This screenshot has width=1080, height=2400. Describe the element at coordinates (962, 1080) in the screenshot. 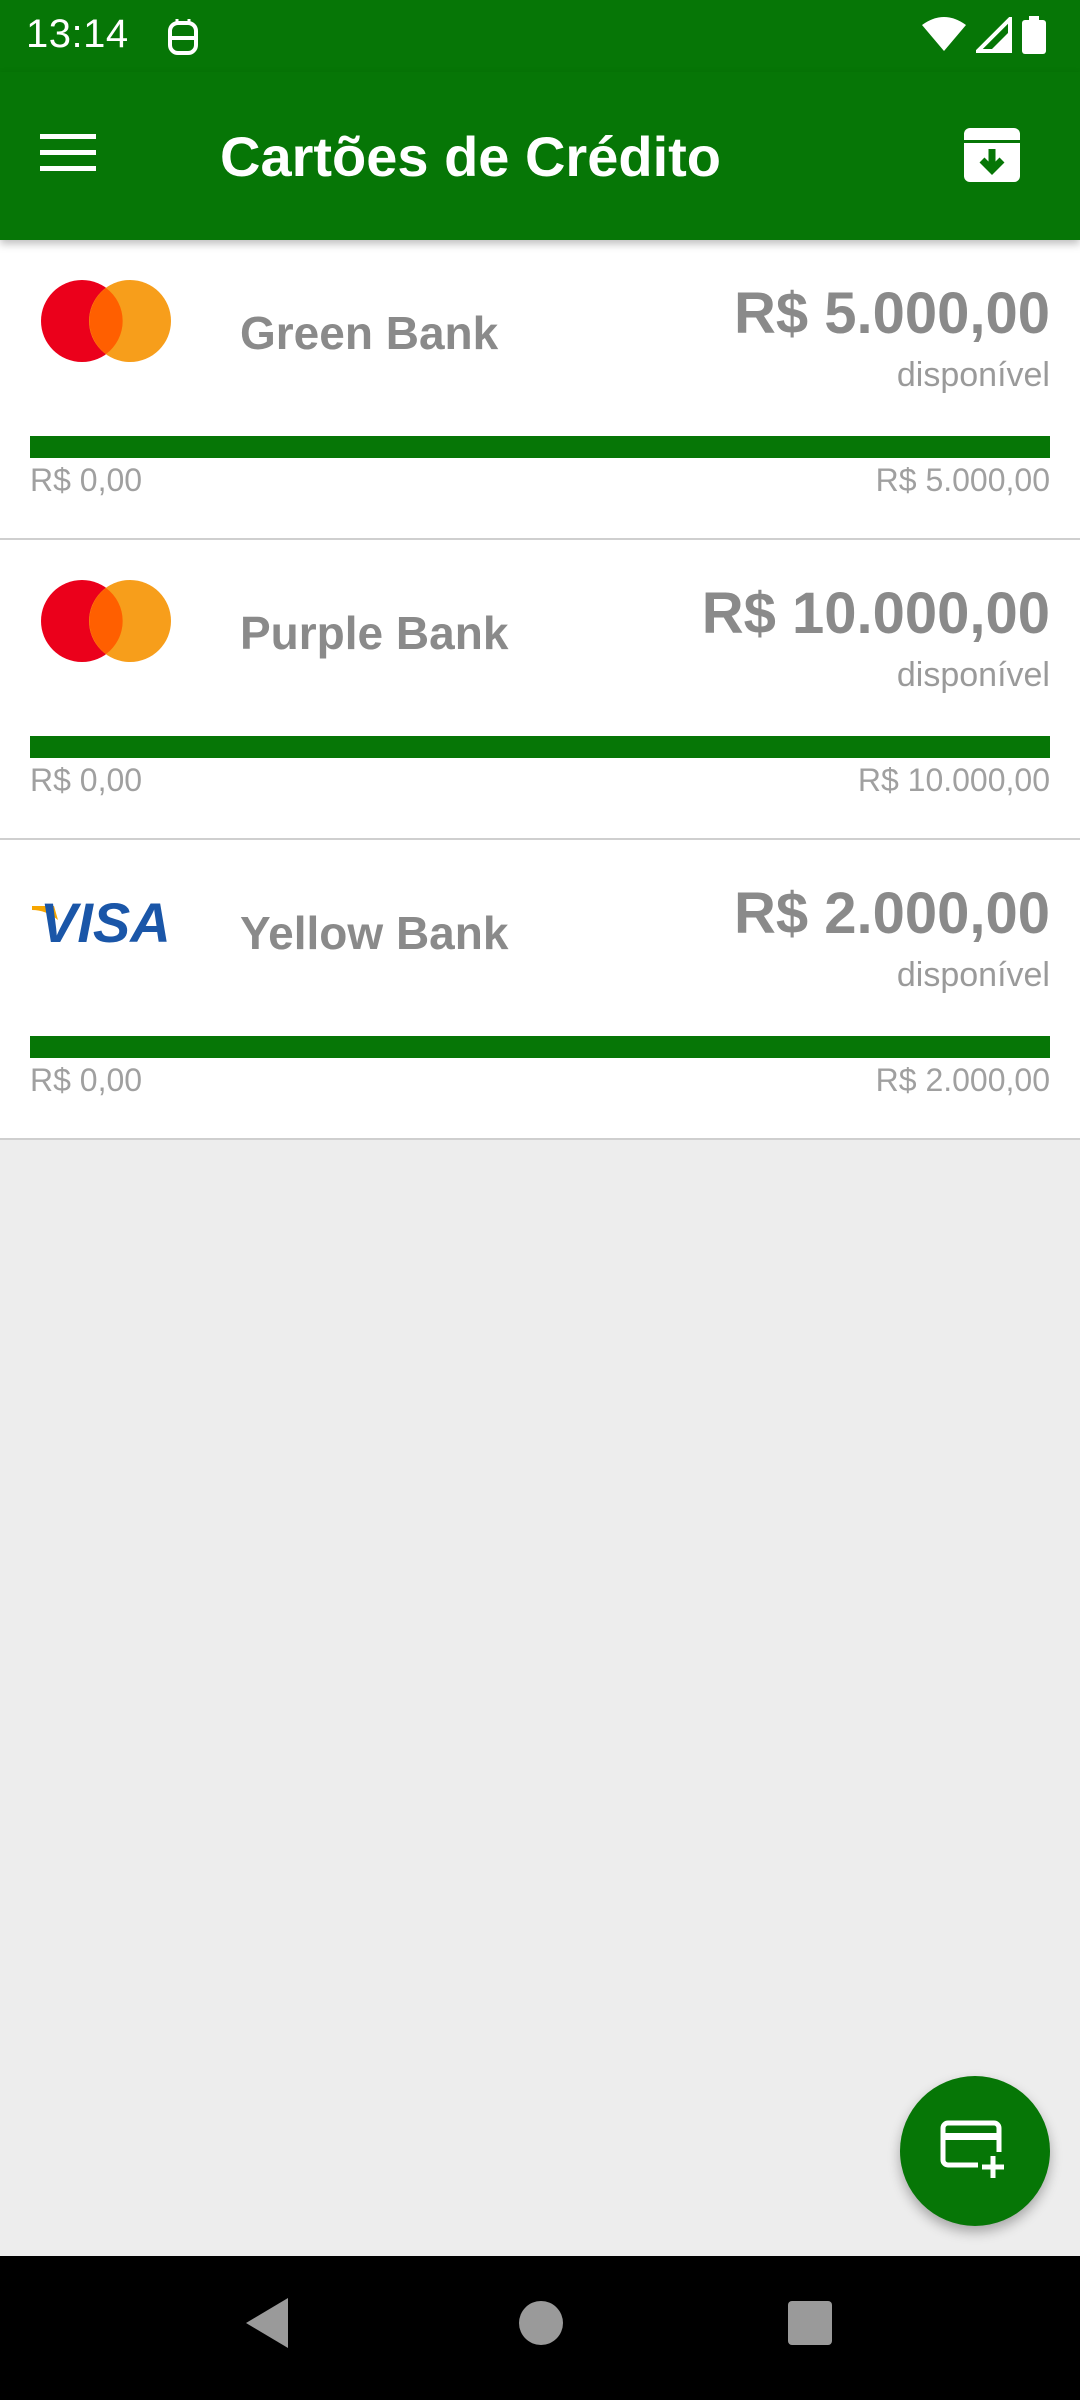

I see `limit-max: R$ 2.000,00` at that location.